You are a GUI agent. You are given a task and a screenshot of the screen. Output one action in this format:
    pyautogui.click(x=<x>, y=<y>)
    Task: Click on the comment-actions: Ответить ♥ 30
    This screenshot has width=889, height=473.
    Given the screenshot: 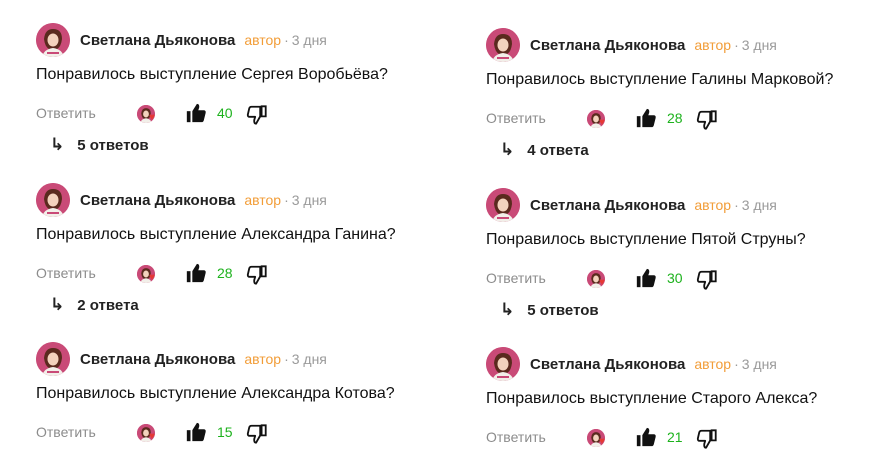 What is the action you would take?
    pyautogui.click(x=687, y=279)
    